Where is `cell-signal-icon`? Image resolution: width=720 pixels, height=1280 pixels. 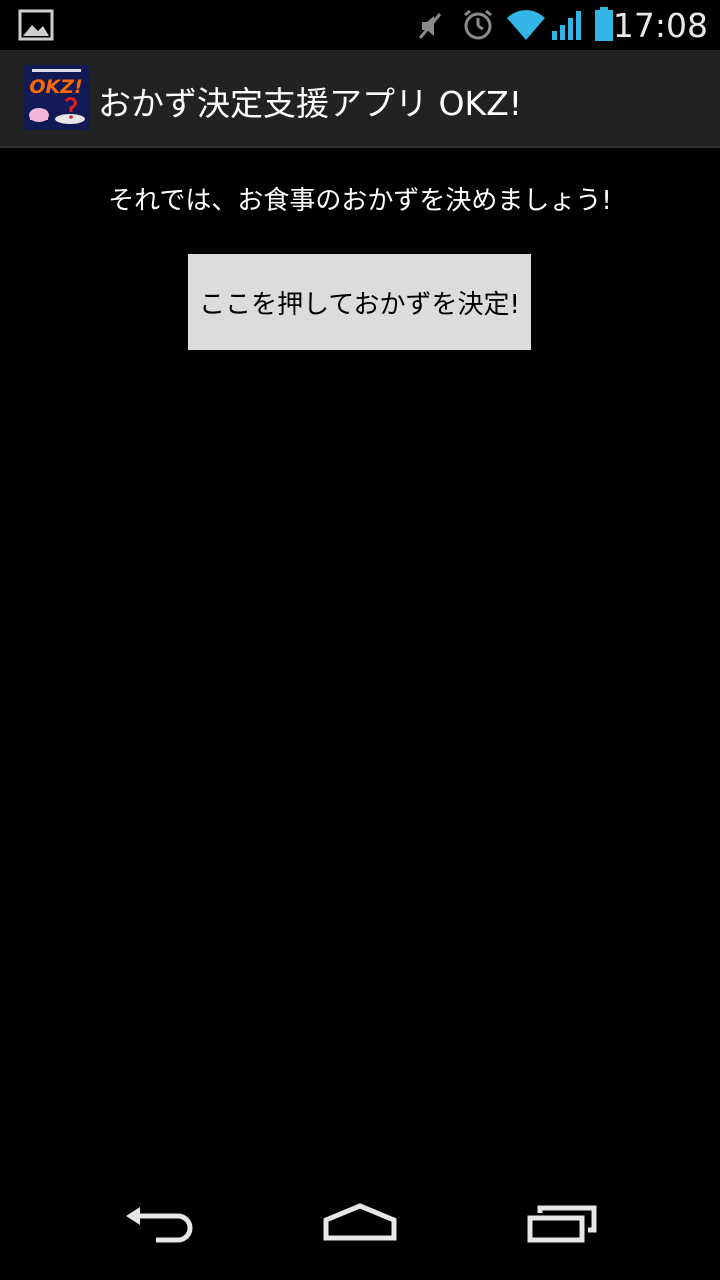
cell-signal-icon is located at coordinates (566, 25).